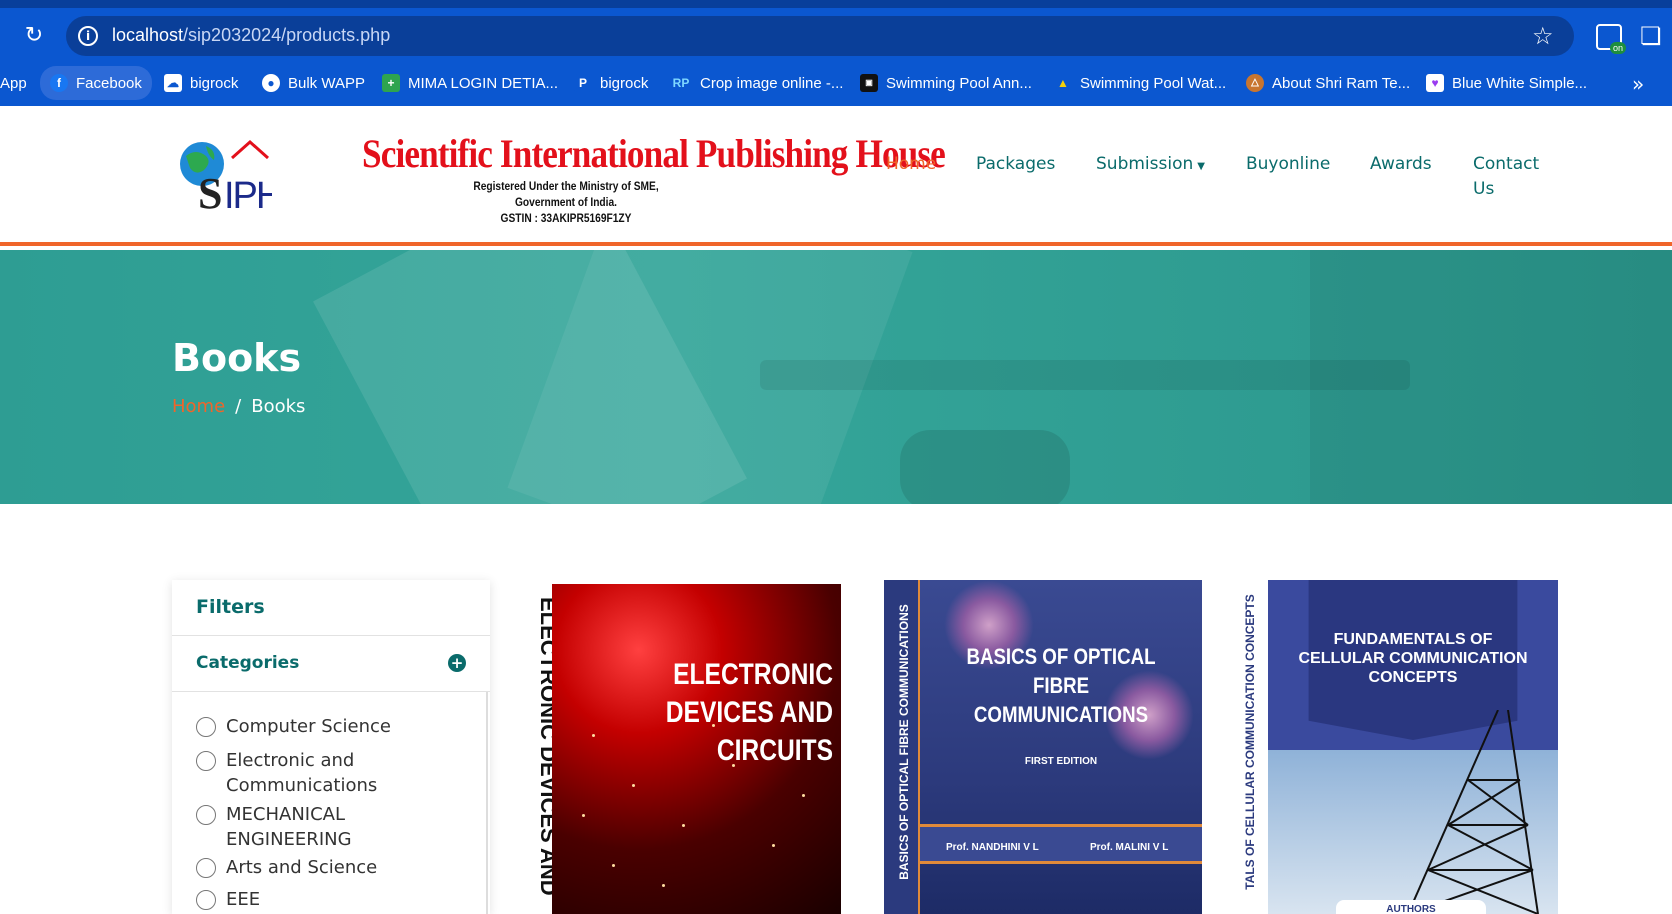 The height and width of the screenshot is (914, 1672). What do you see at coordinates (198, 406) in the screenshot?
I see `breadcrumb-home-link: Home` at bounding box center [198, 406].